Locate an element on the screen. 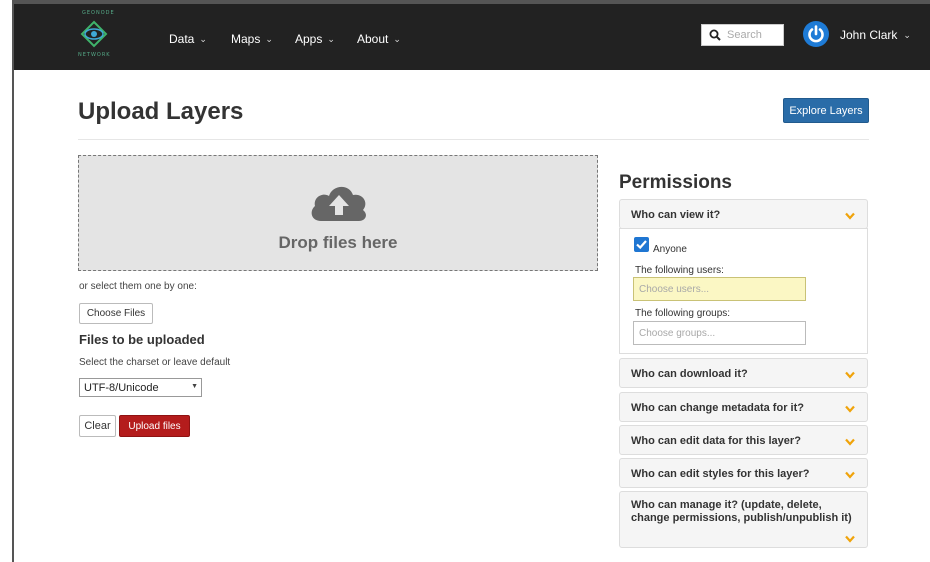  panel-change-metadata: Who can change metadata for it? is located at coordinates (743, 407).